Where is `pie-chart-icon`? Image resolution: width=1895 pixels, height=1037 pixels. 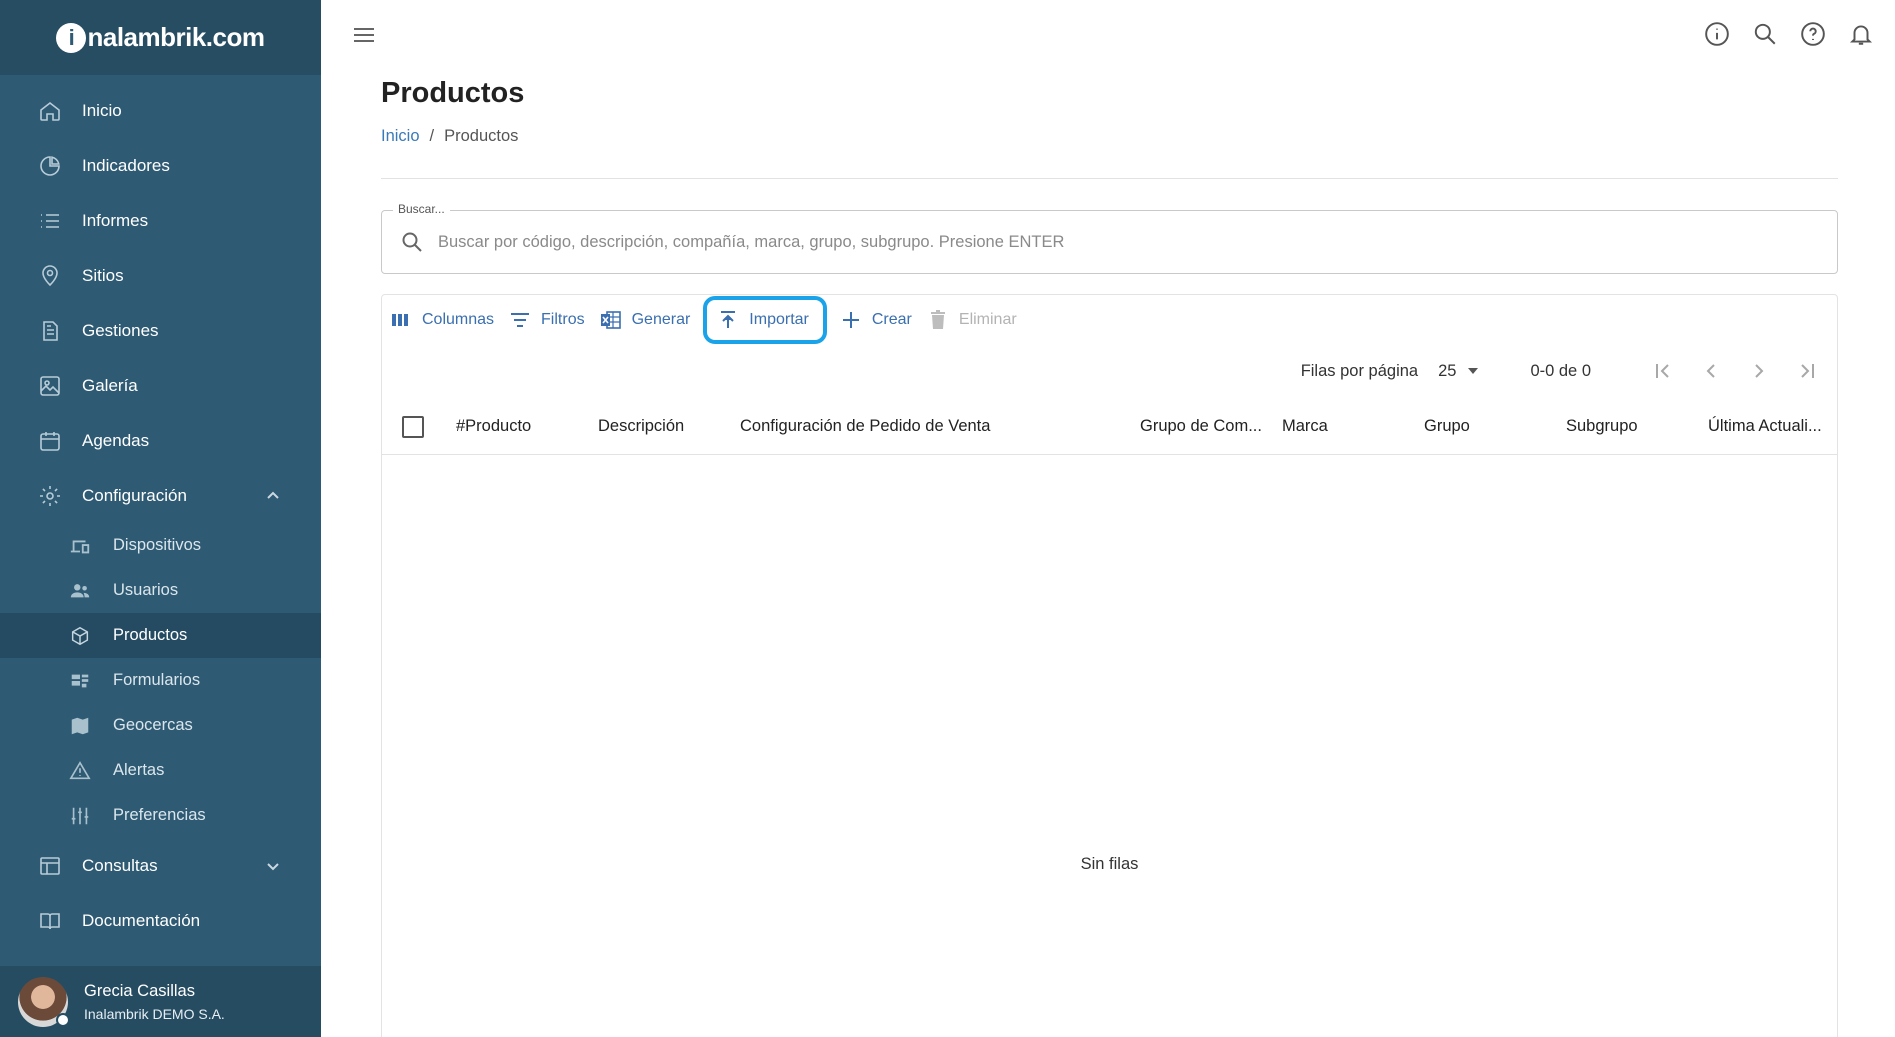
pie-chart-icon is located at coordinates (50, 166).